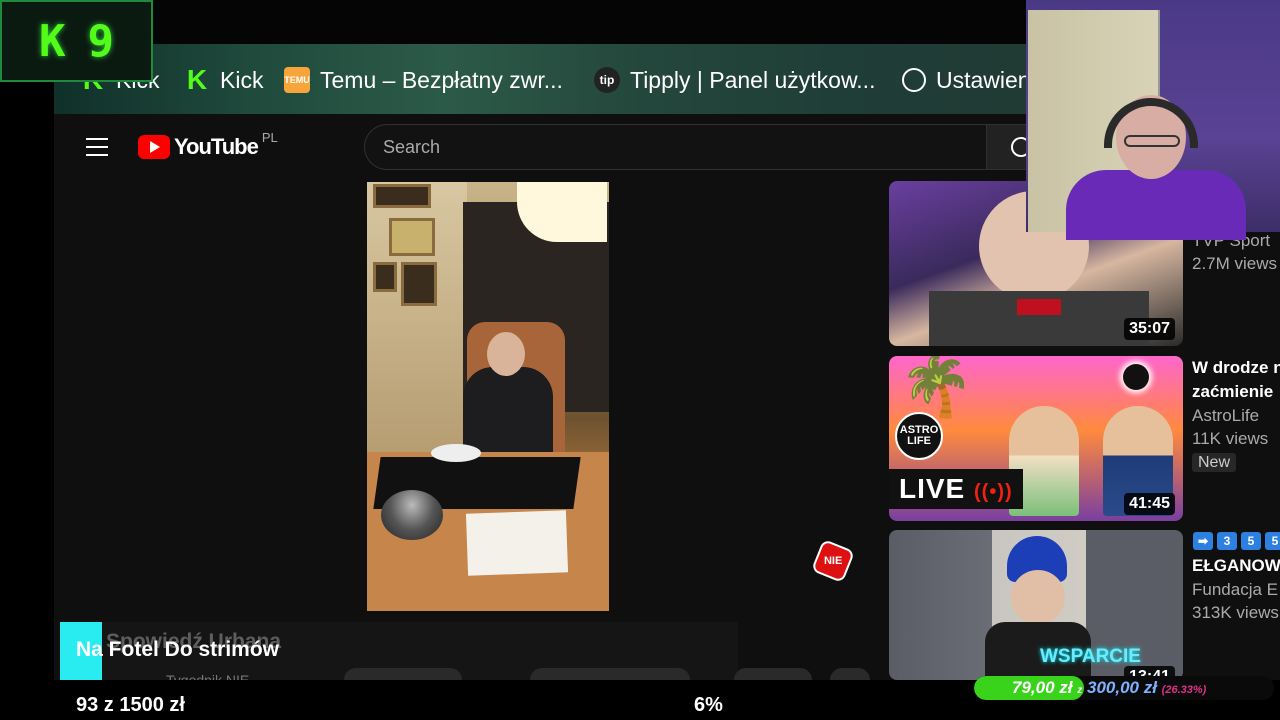 This screenshot has height=720, width=1280. I want to click on bookmark-label: Kick, so click(242, 79).